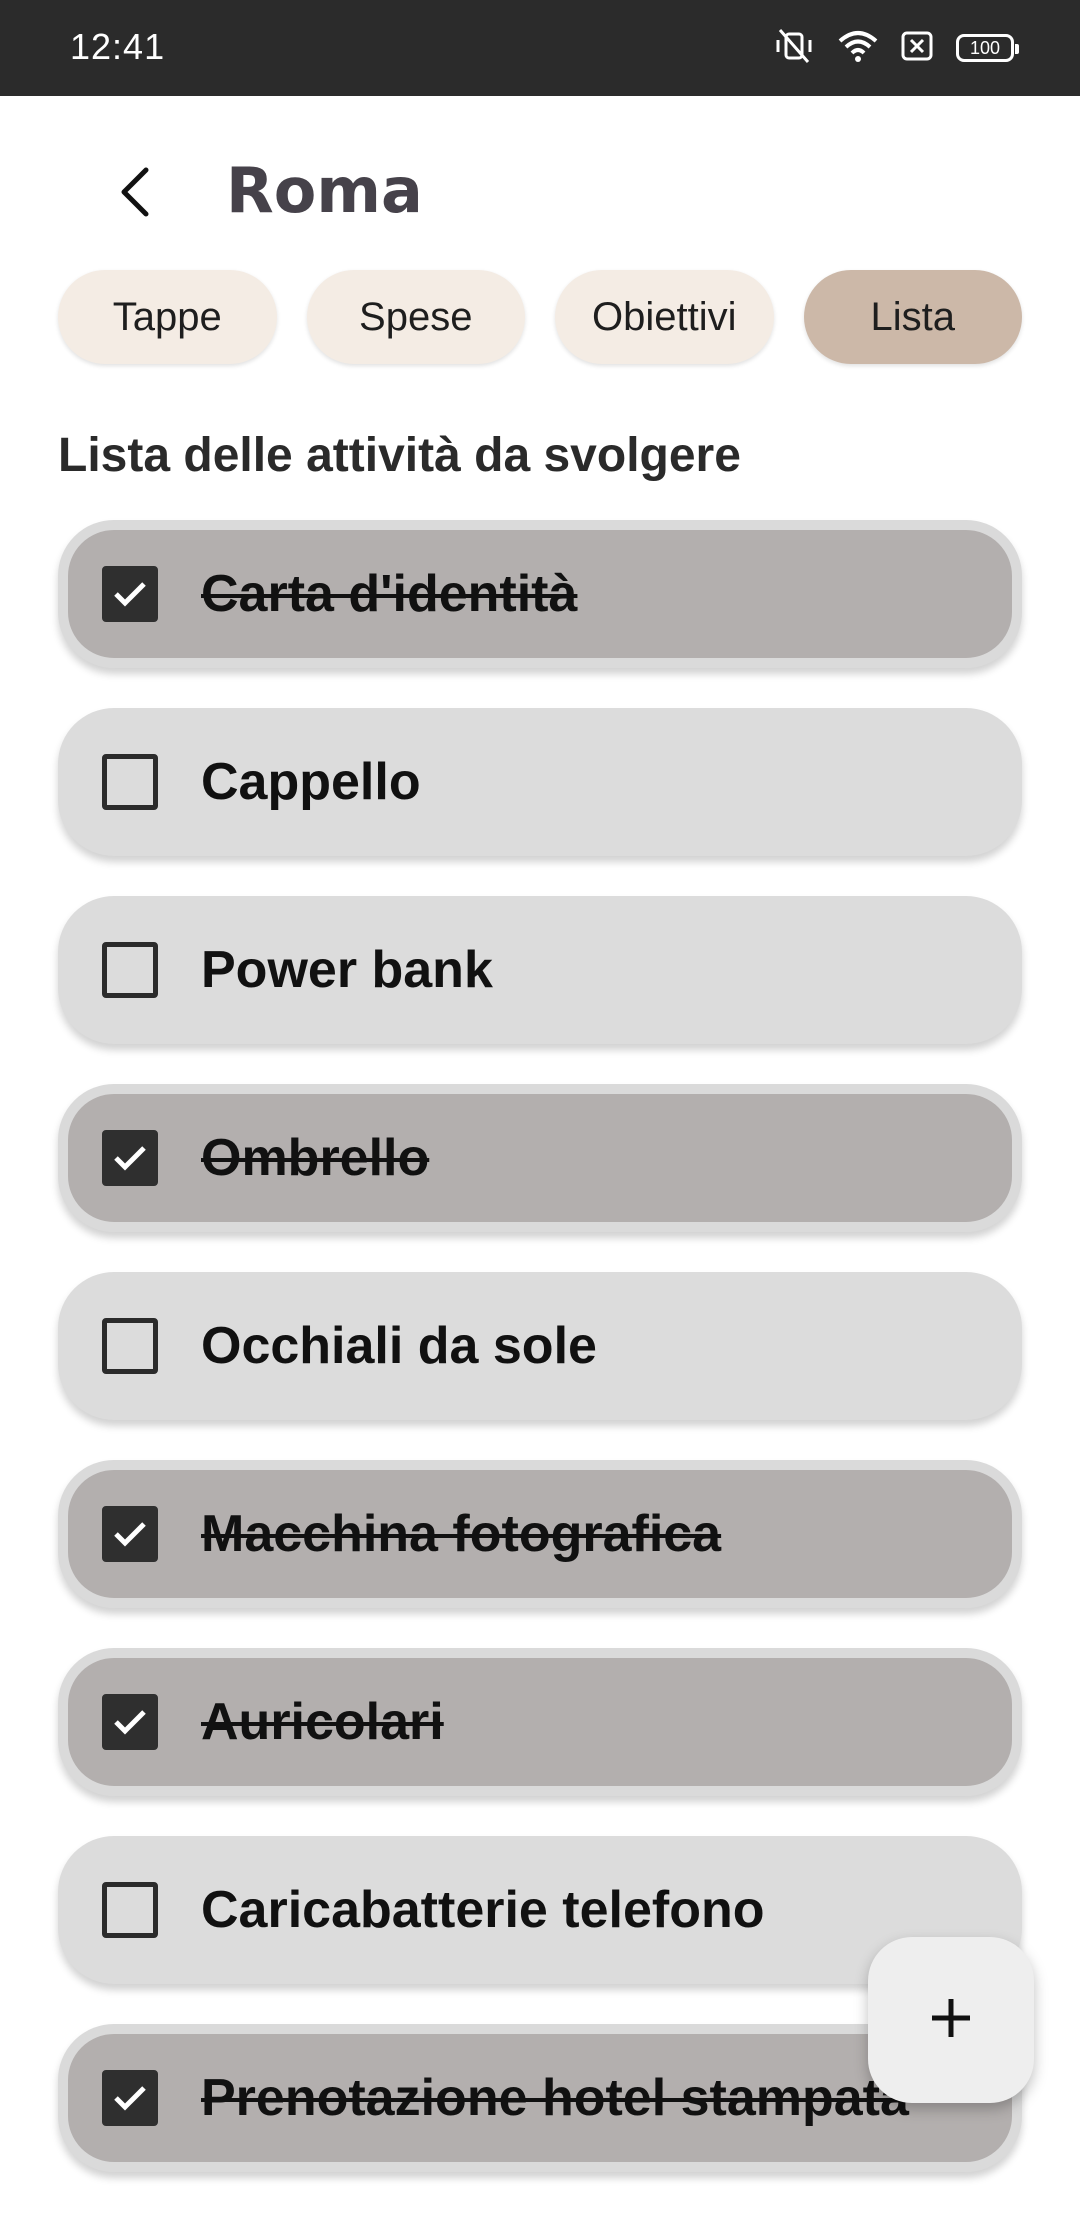 The height and width of the screenshot is (2215, 1080). I want to click on status-time: 12:41, so click(118, 46).